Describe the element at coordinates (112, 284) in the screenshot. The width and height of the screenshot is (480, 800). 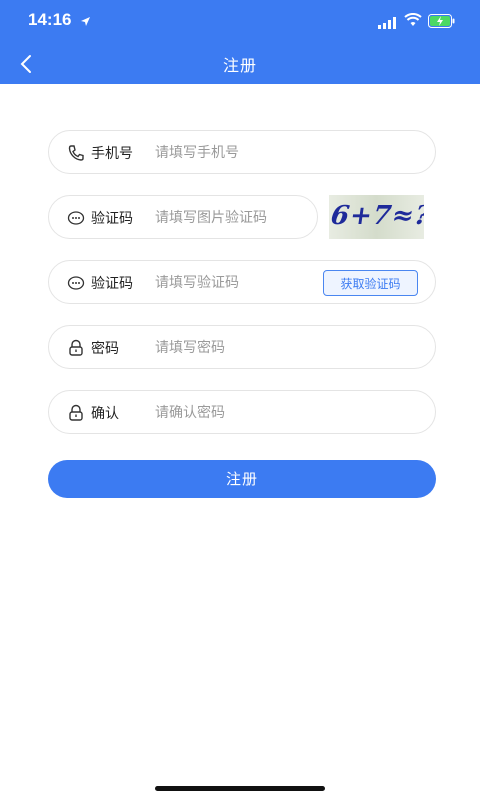
I see `sms-code-label: 验证码` at that location.